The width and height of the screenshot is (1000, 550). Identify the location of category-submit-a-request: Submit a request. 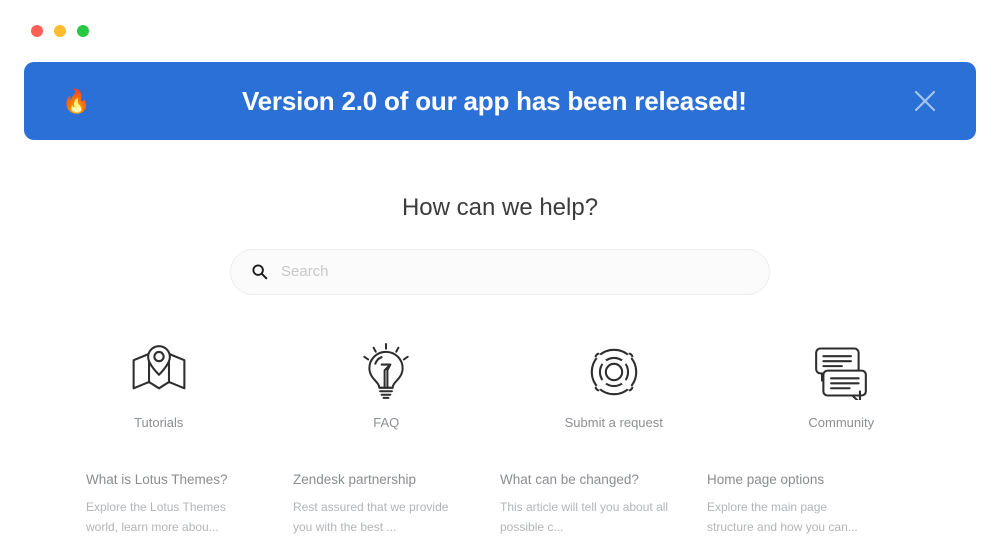
(614, 385).